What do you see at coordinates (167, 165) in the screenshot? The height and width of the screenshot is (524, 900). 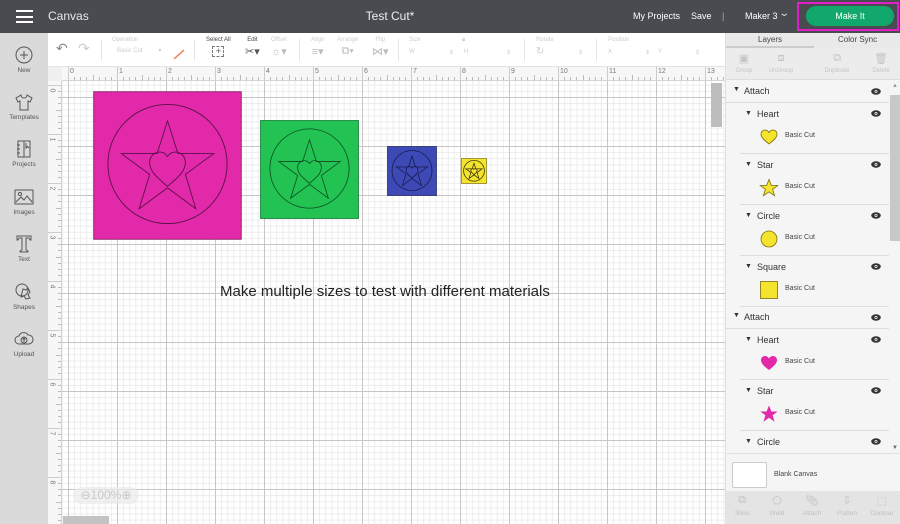 I see `design-large` at bounding box center [167, 165].